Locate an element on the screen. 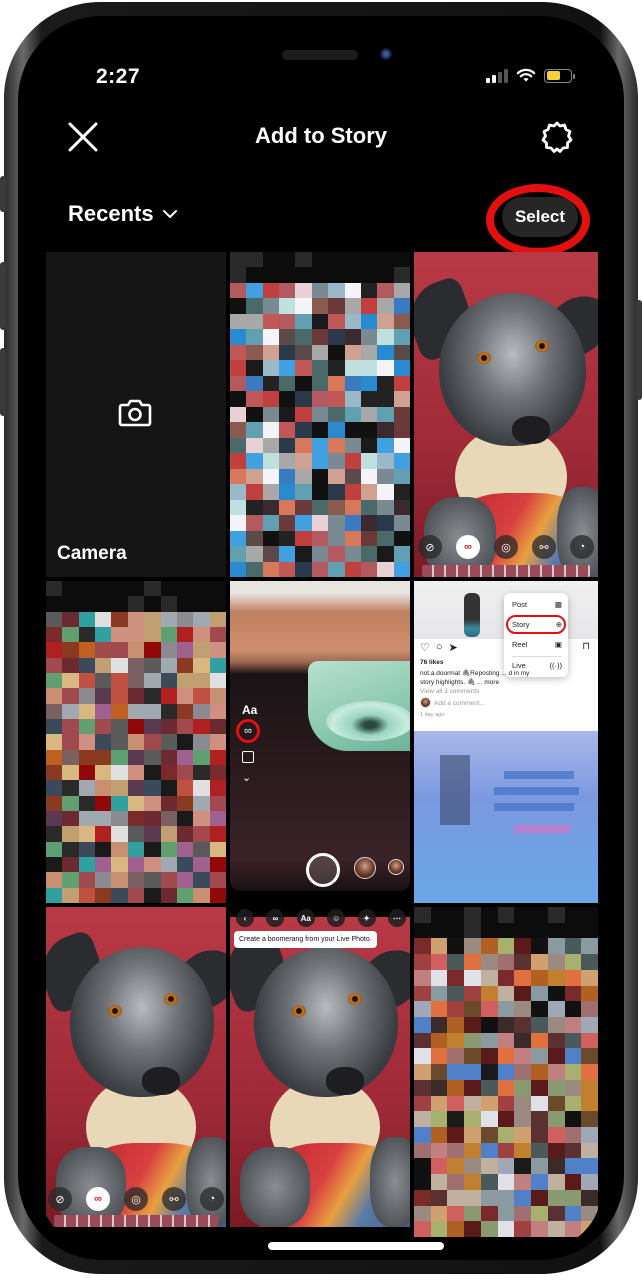 The width and height of the screenshot is (642, 1280). media-tile-story-camera-screenshot: Aa ∞ ⌄ is located at coordinates (320, 736).